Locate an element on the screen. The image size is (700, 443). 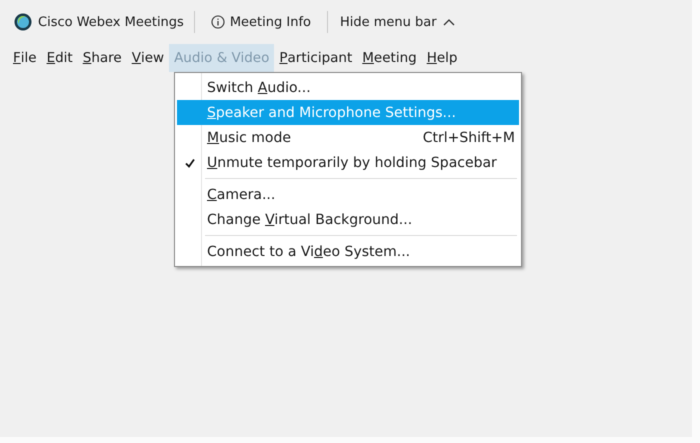
chevron-up-icon is located at coordinates (448, 22).